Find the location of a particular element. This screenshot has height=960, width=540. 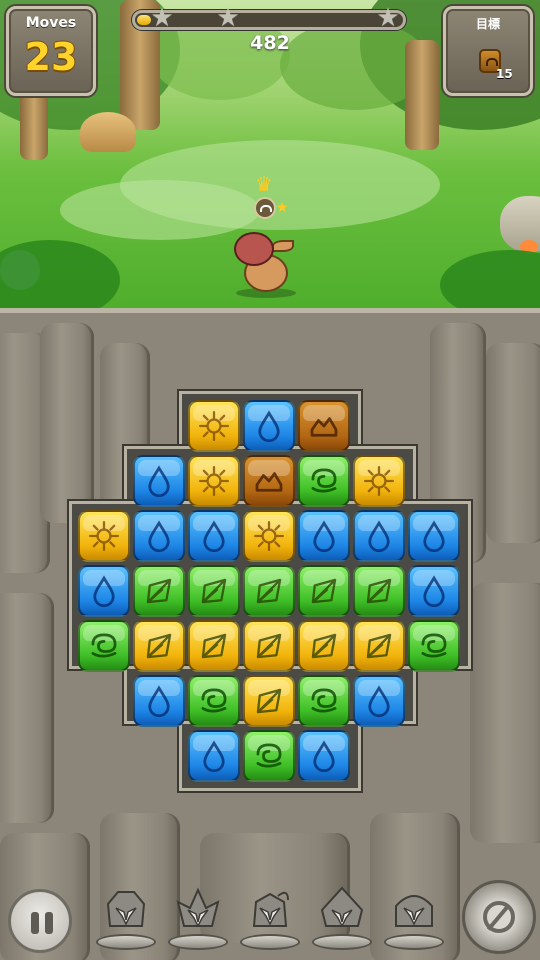

booster-stone-winged-icon is located at coordinates (198, 907).